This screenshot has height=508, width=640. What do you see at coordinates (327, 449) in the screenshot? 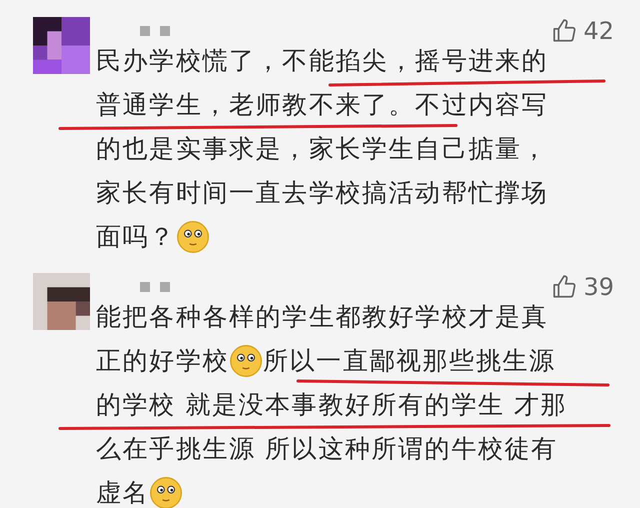
I see `comment-text: 么在乎挑生源 所以这种所谓的牛校徒有` at bounding box center [327, 449].